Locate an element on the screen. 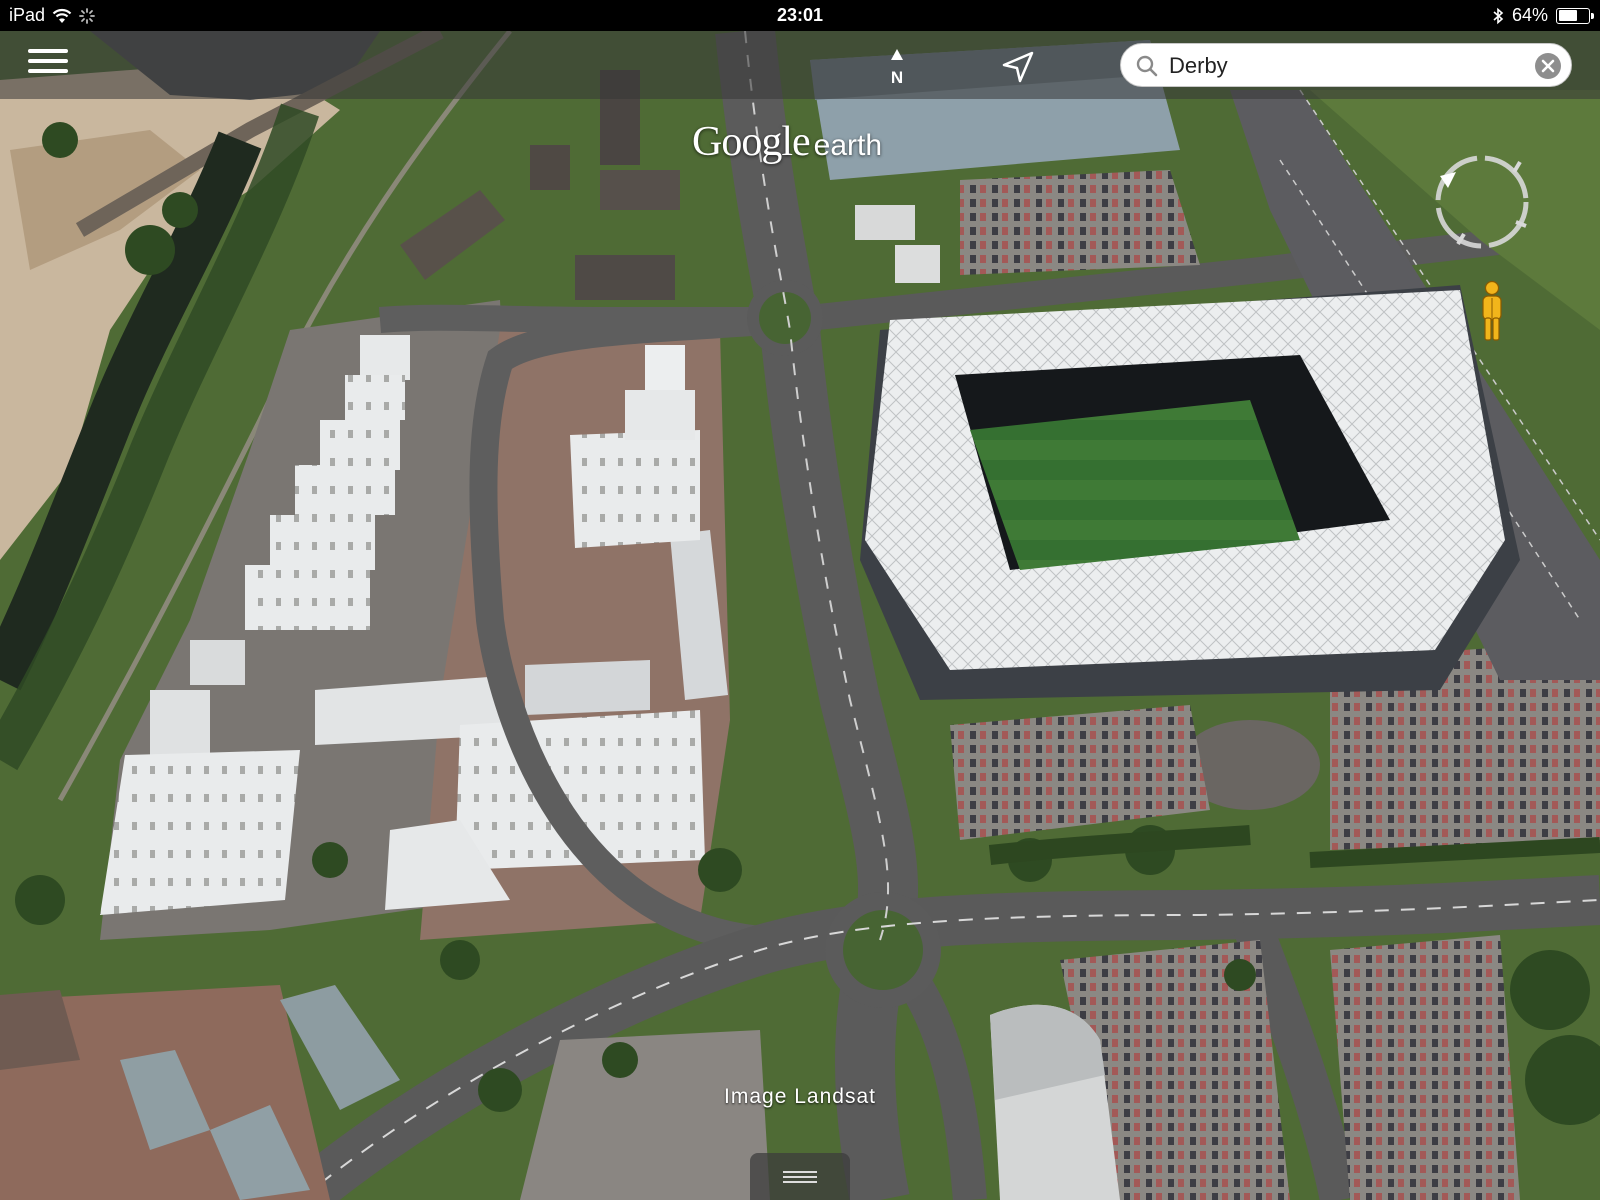 Image resolution: width=1600 pixels, height=1200 pixels. compass-ring-icon is located at coordinates (1482, 202).